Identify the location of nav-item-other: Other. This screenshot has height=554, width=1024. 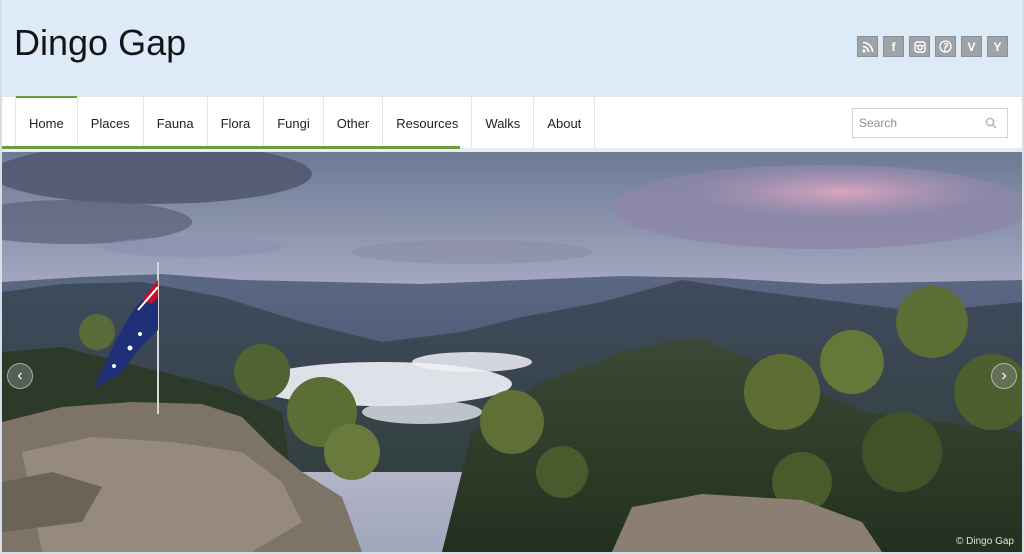
(352, 123).